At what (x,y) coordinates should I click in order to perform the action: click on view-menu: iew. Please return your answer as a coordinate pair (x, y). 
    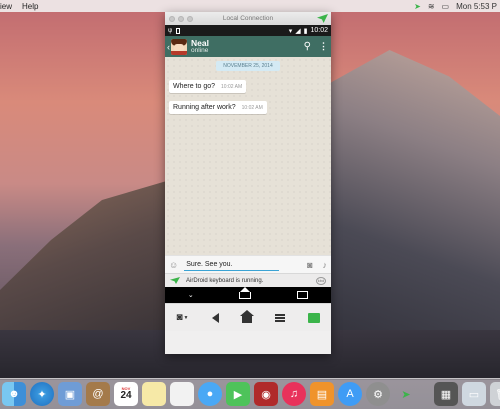
    Looking at the image, I should click on (6, 6).